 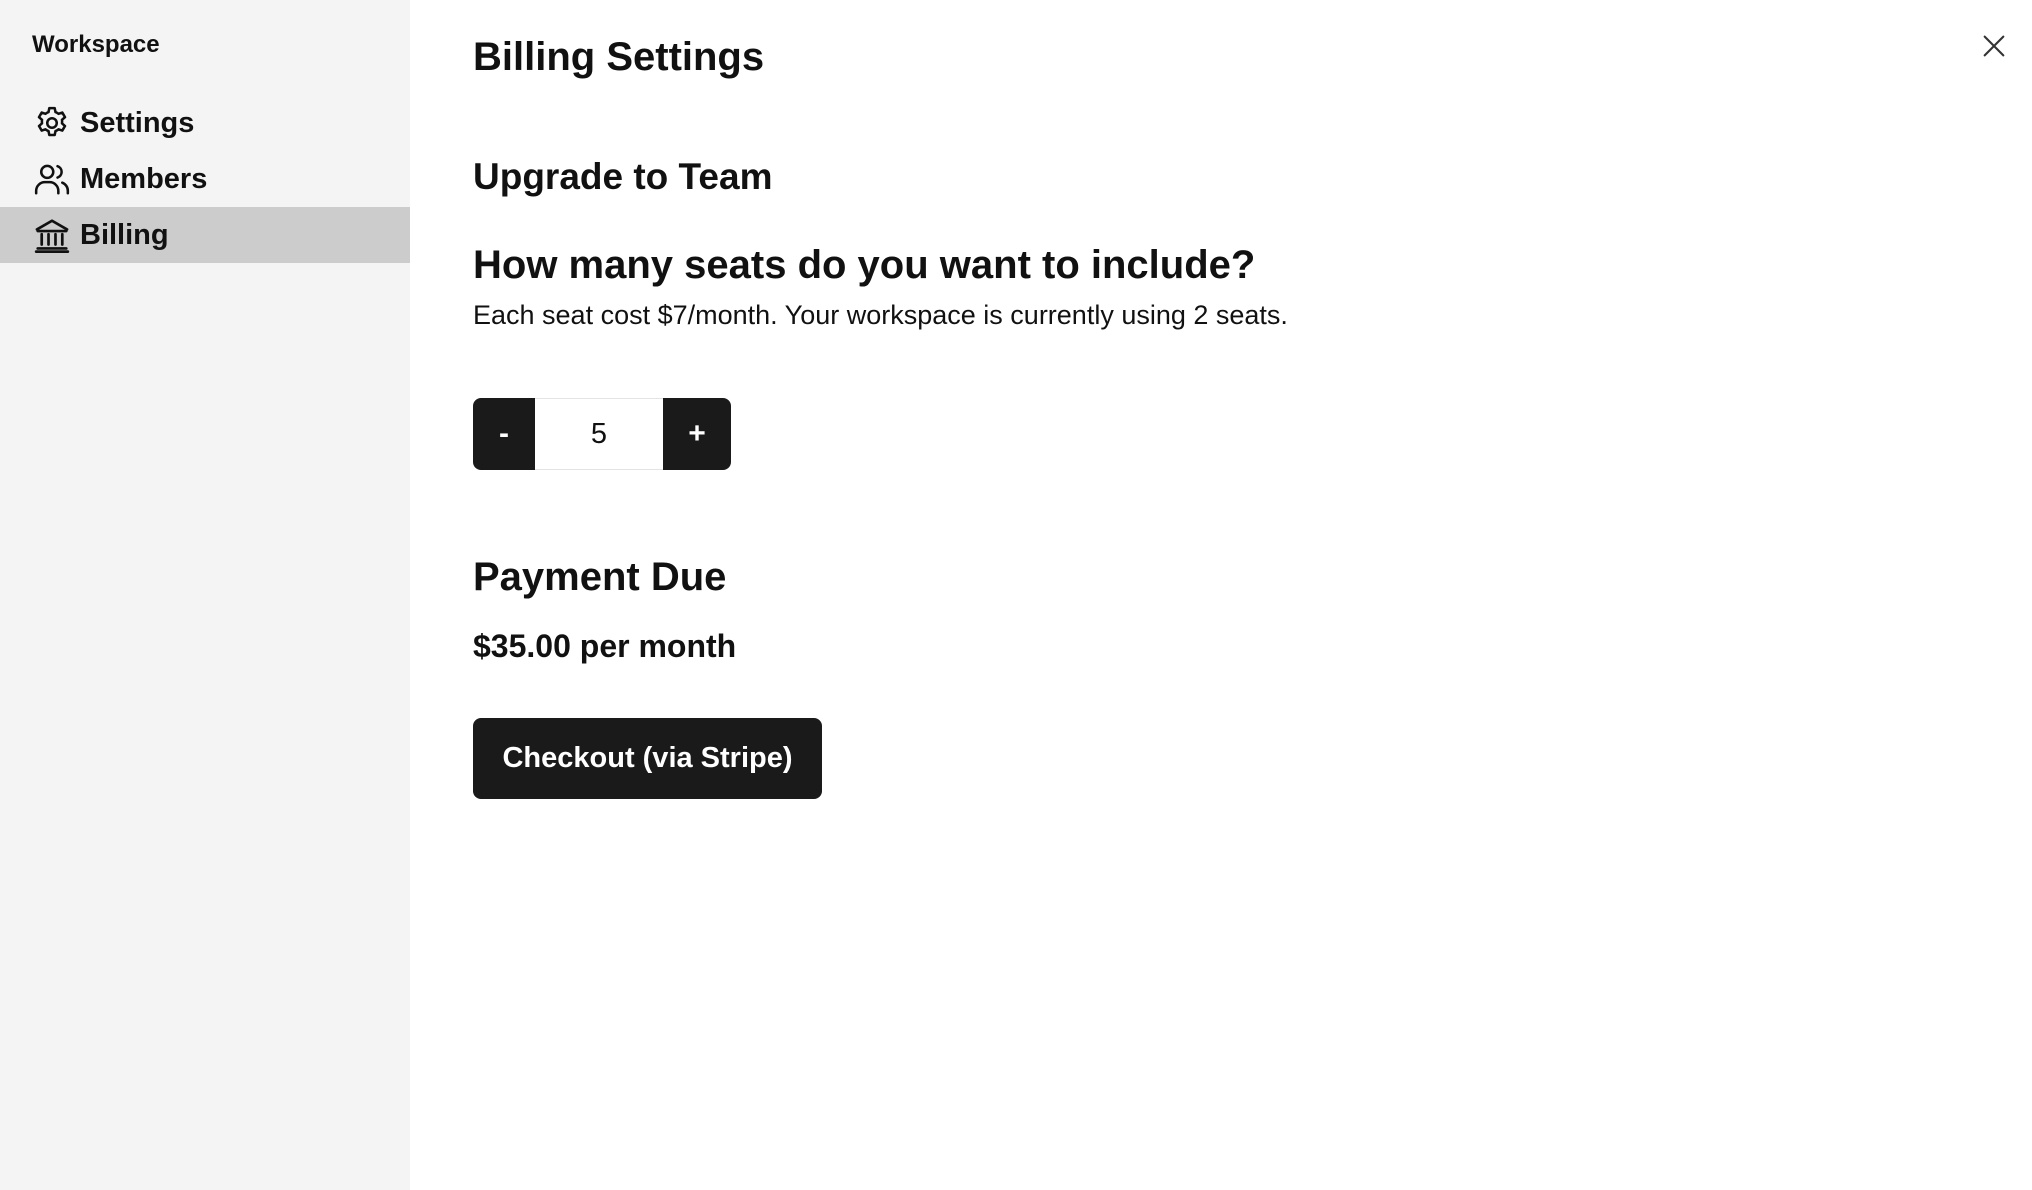 What do you see at coordinates (623, 176) in the screenshot?
I see `upgrade-title: Upgrade to Team` at bounding box center [623, 176].